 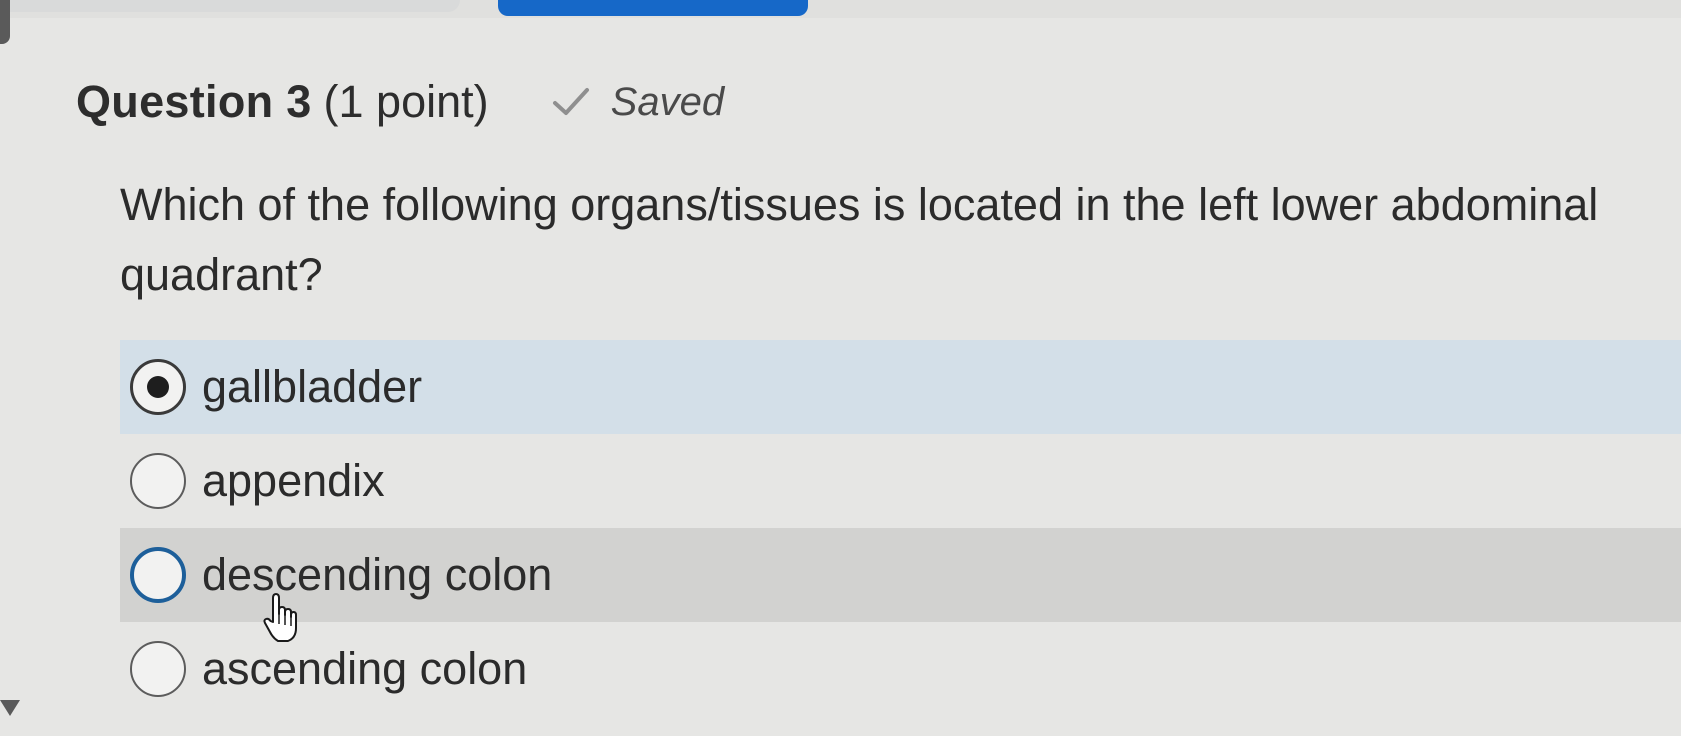 I want to click on option-label: appendix, so click(x=293, y=480).